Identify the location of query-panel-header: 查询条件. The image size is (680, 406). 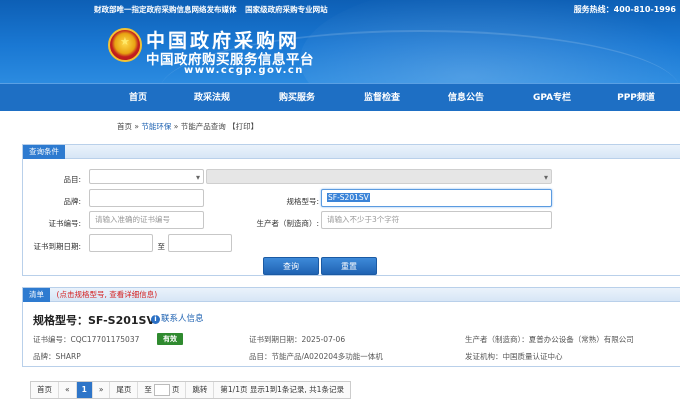
(351, 152).